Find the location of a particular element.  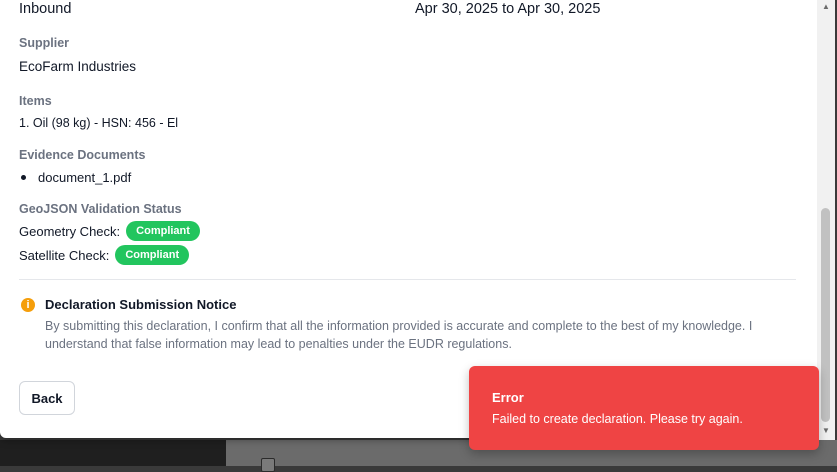

supplier-value: EcoFarm Industries is located at coordinates (78, 66).